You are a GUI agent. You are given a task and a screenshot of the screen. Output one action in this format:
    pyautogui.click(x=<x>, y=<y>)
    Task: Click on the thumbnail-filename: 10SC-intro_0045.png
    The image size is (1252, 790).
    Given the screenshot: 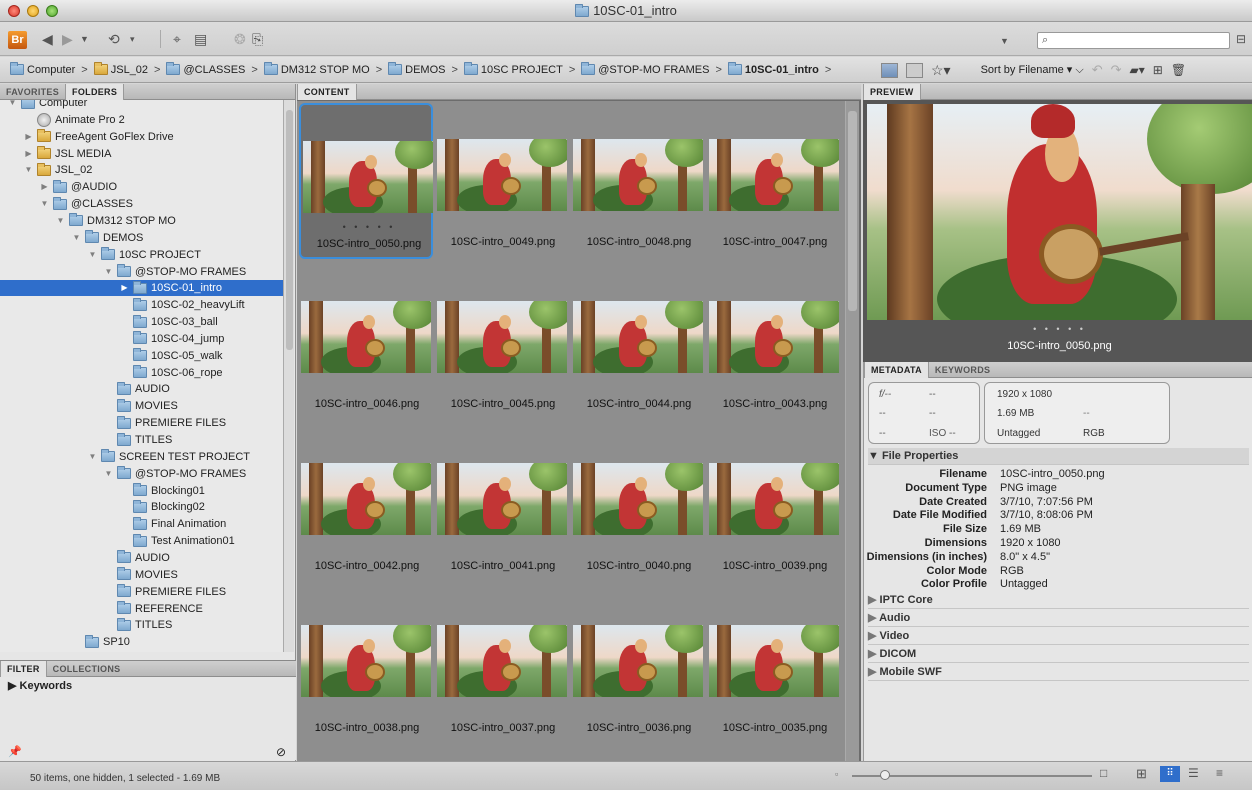 What is the action you would take?
    pyautogui.click(x=503, y=404)
    